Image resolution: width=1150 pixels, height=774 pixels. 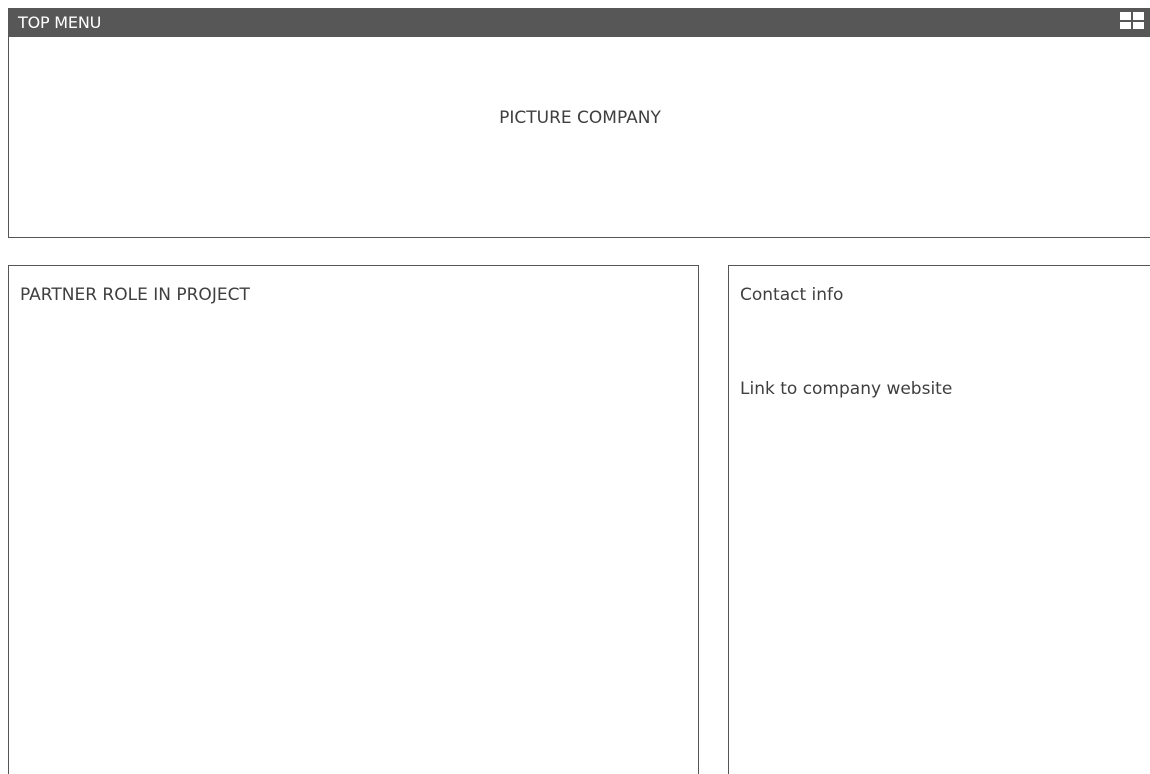 What do you see at coordinates (579, 22) in the screenshot?
I see `top-menu-bar: TOP MENU` at bounding box center [579, 22].